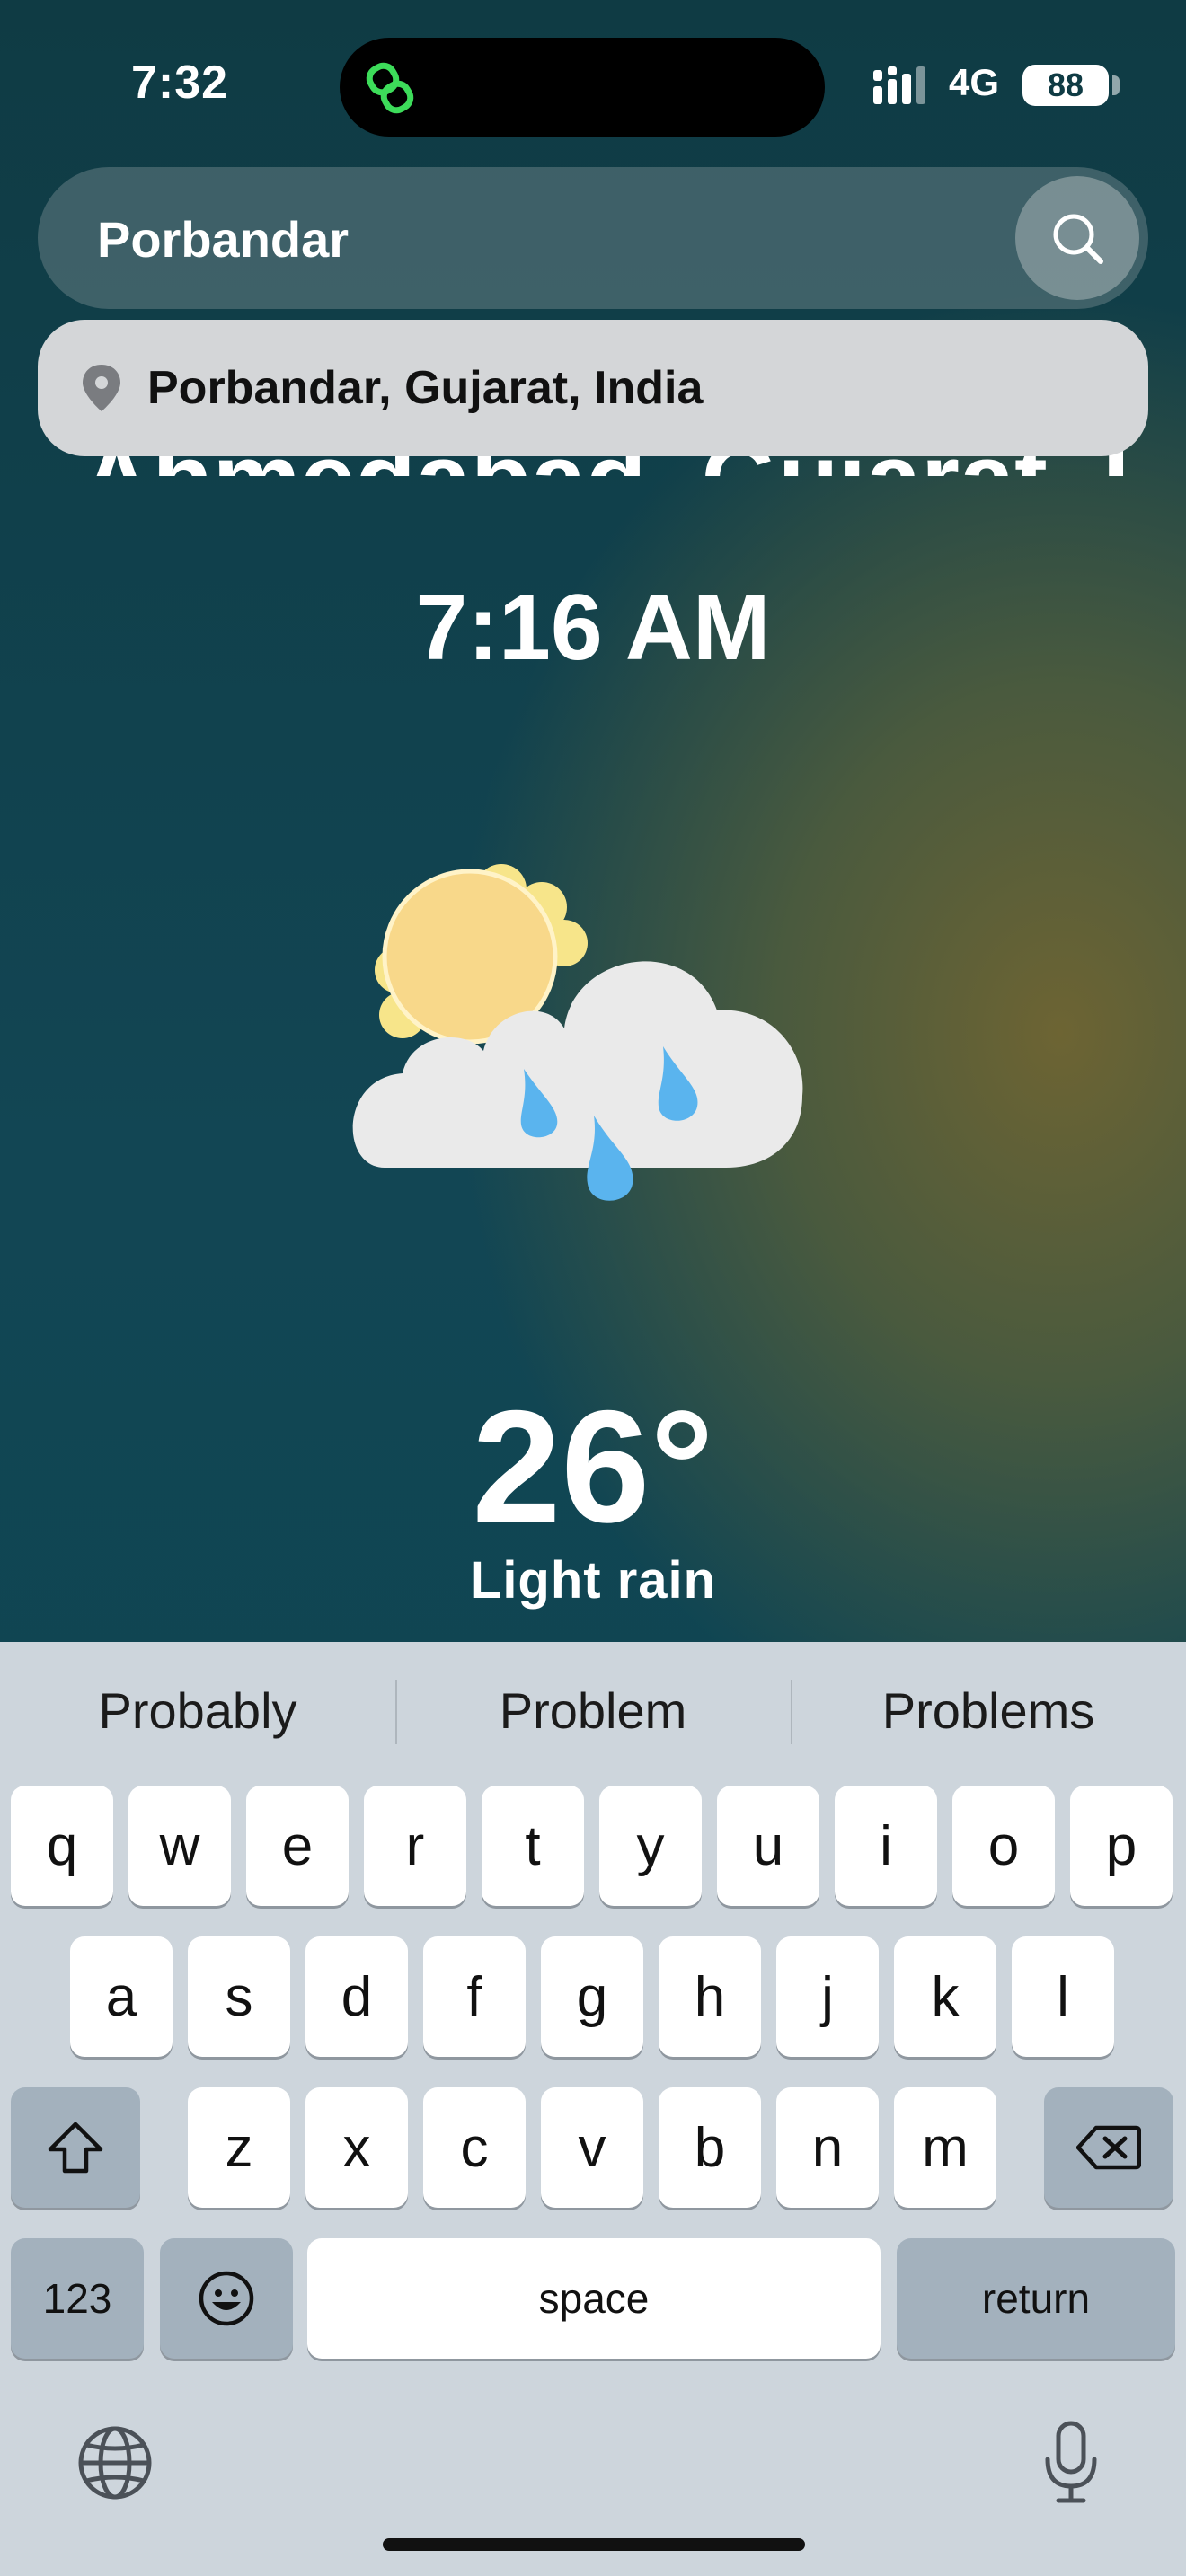 The height and width of the screenshot is (2576, 1186). What do you see at coordinates (239, 2147) in the screenshot?
I see `key-z: z` at bounding box center [239, 2147].